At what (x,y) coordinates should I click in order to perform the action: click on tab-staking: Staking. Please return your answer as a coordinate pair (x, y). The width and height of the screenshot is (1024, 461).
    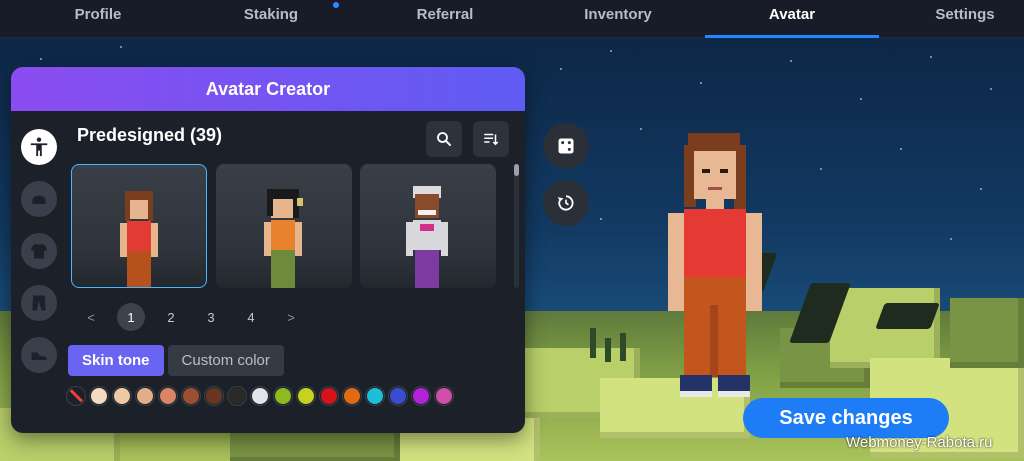
    Looking at the image, I should click on (271, 19).